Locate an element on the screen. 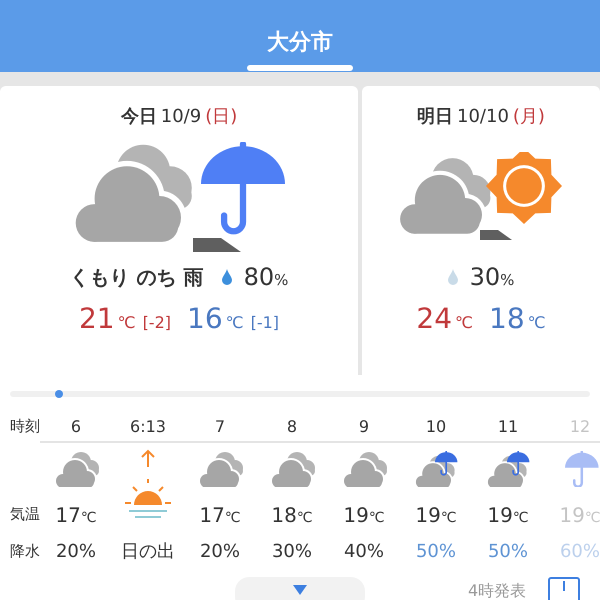 The image size is (600, 600). precip-value: 30 is located at coordinates (485, 277).